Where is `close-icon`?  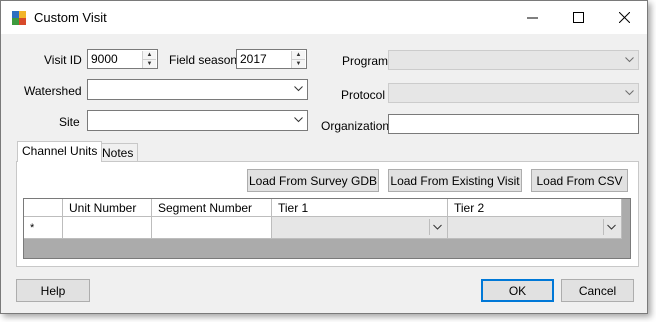 close-icon is located at coordinates (624, 17).